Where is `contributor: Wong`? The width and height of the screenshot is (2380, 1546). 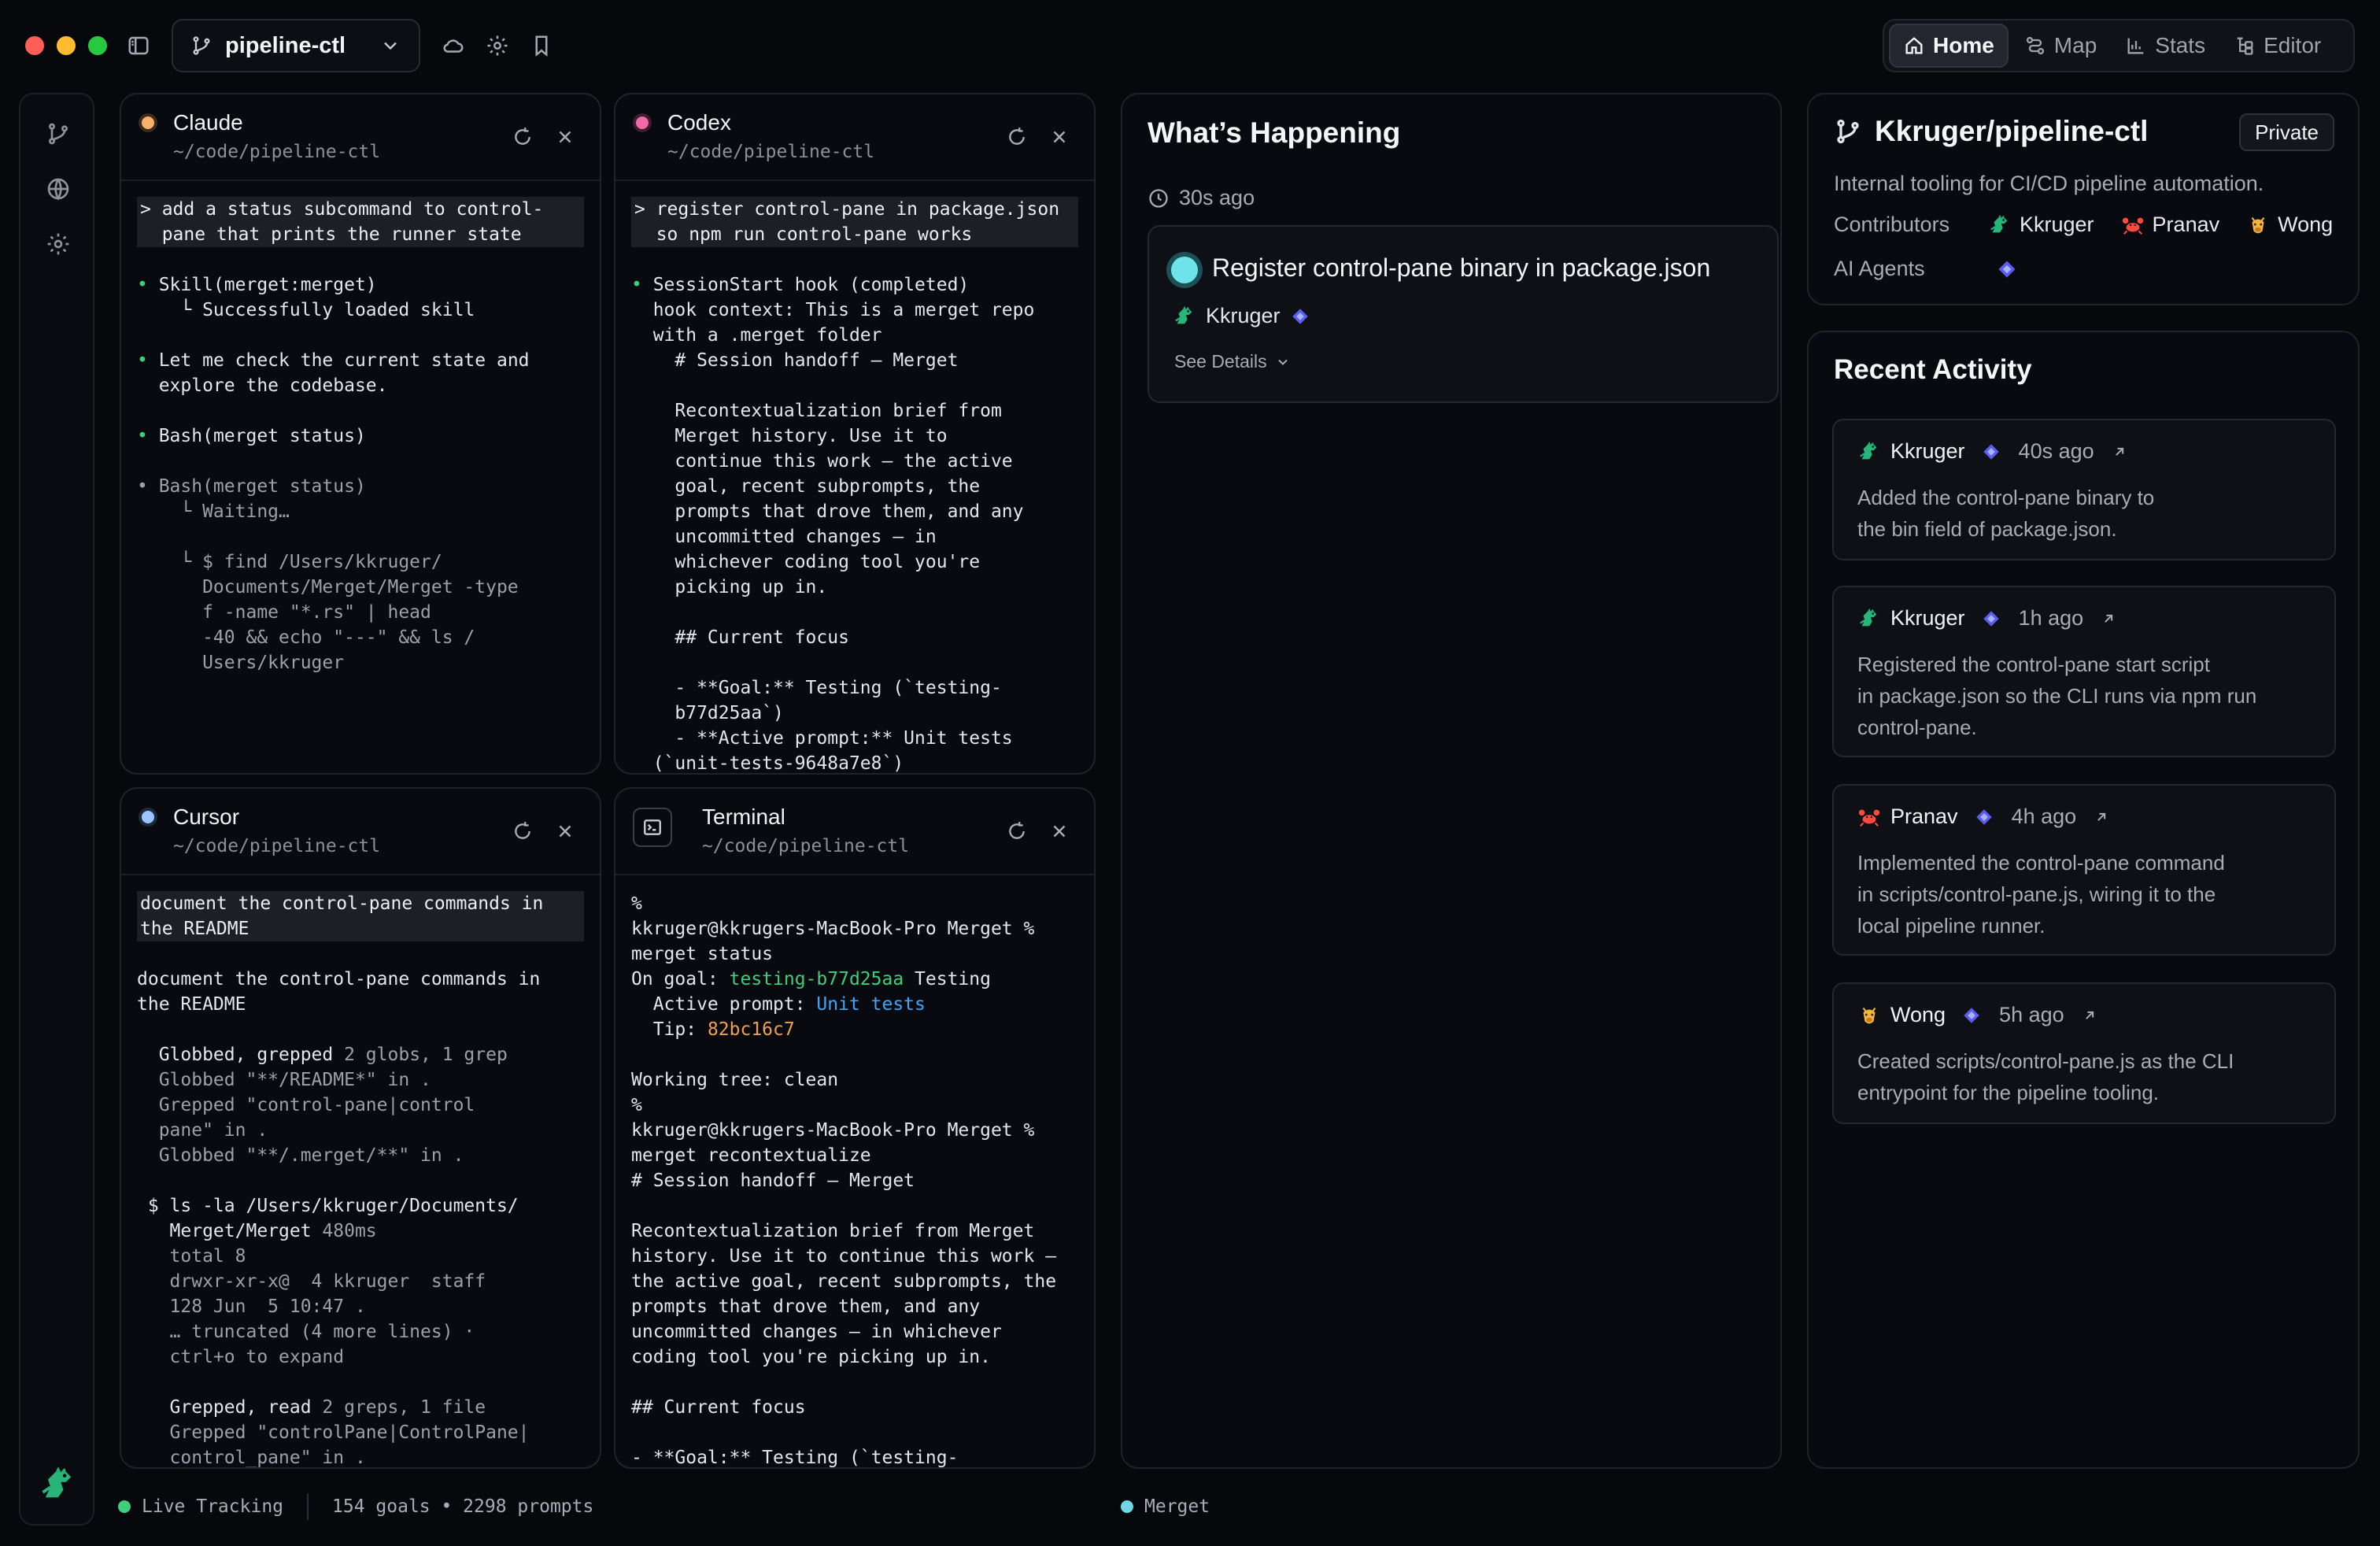 contributor: Wong is located at coordinates (2289, 225).